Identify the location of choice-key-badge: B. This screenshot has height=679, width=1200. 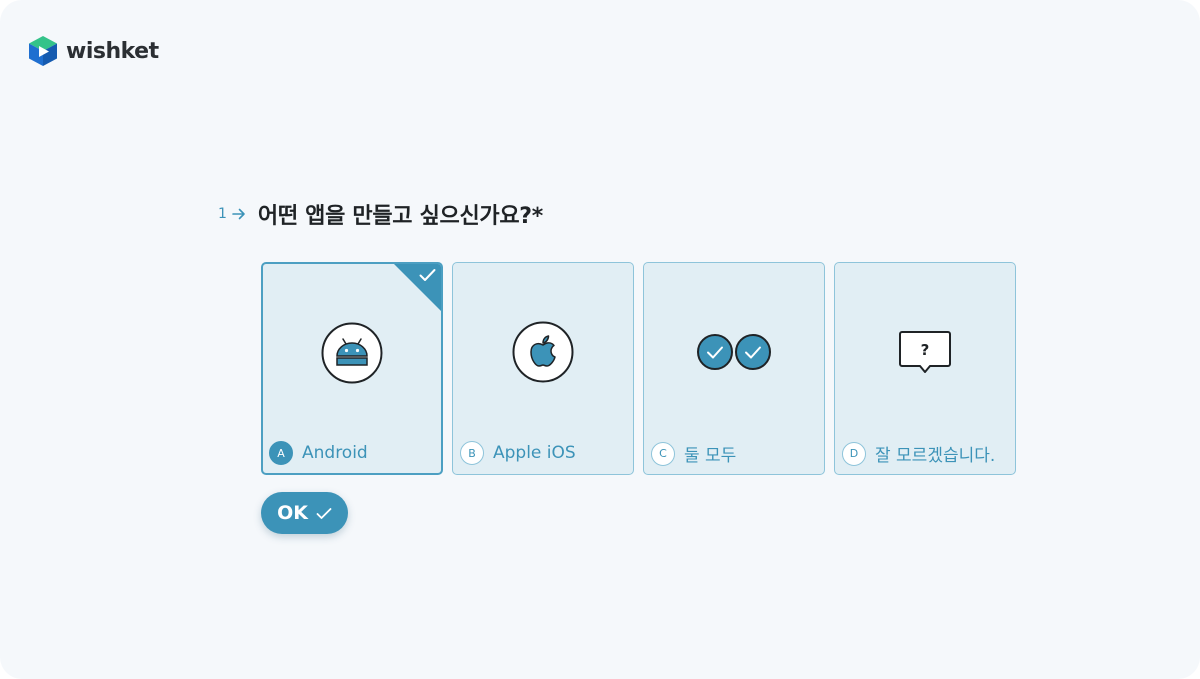
(472, 453).